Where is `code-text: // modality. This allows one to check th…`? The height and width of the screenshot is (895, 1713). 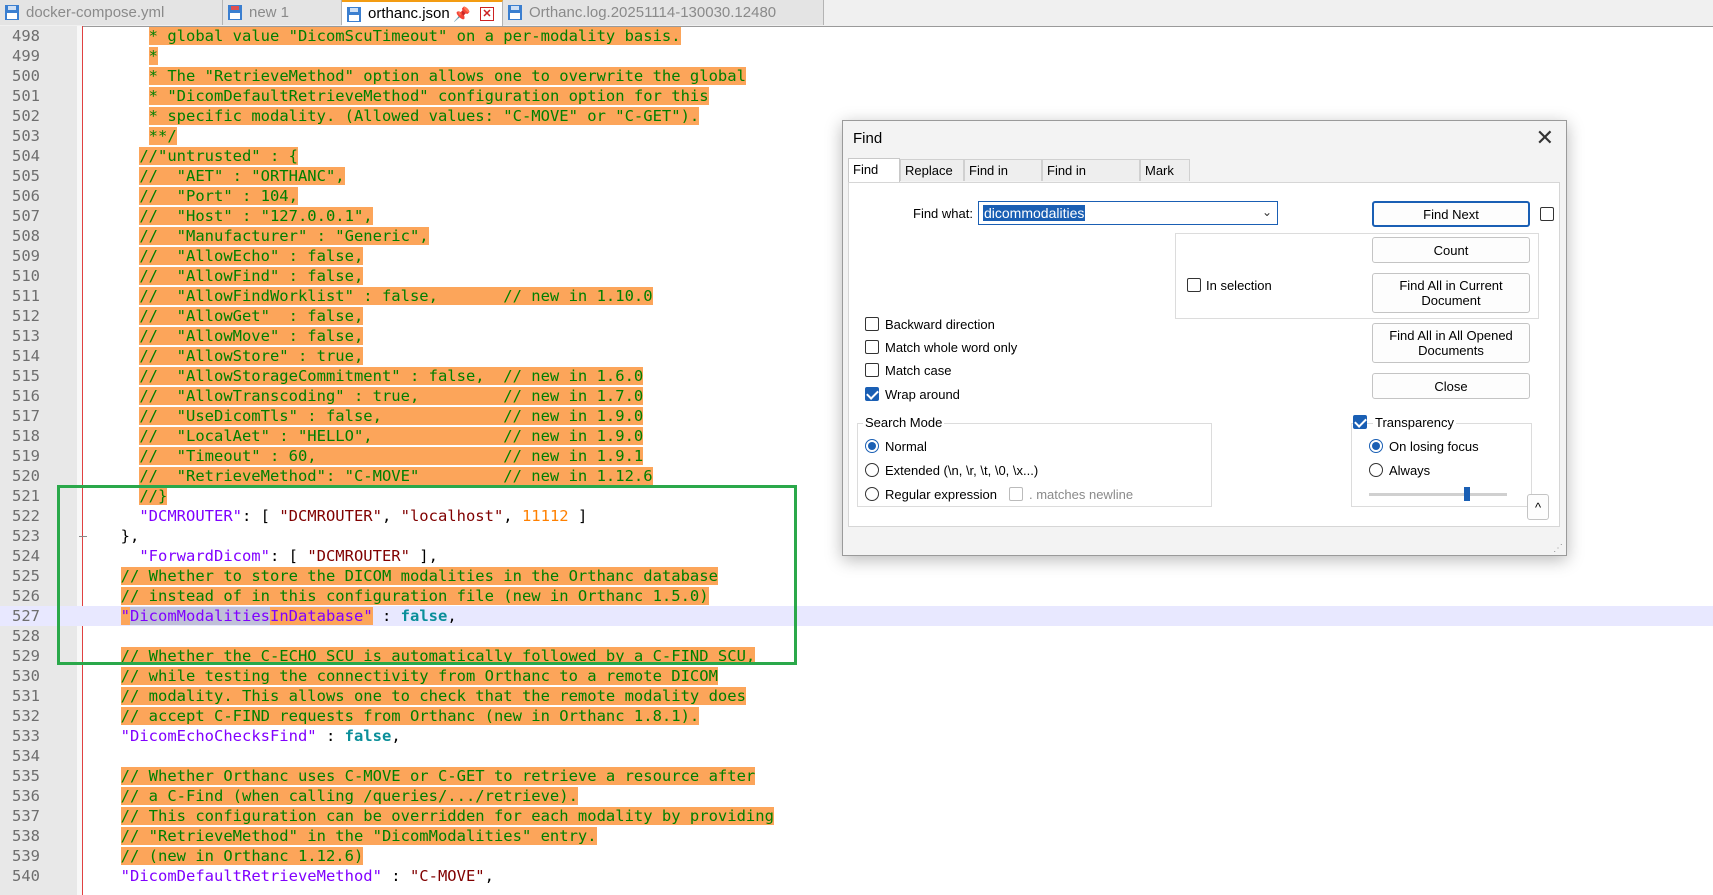
code-text: // modality. This allows one to check th… is located at coordinates (424, 696).